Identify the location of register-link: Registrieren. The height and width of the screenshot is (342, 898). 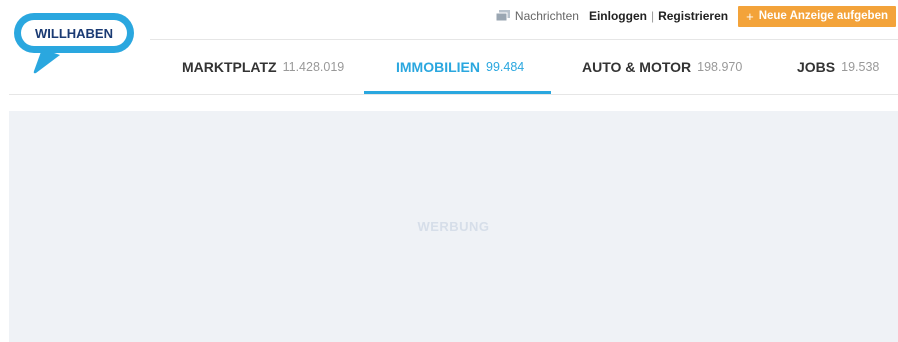
(693, 16).